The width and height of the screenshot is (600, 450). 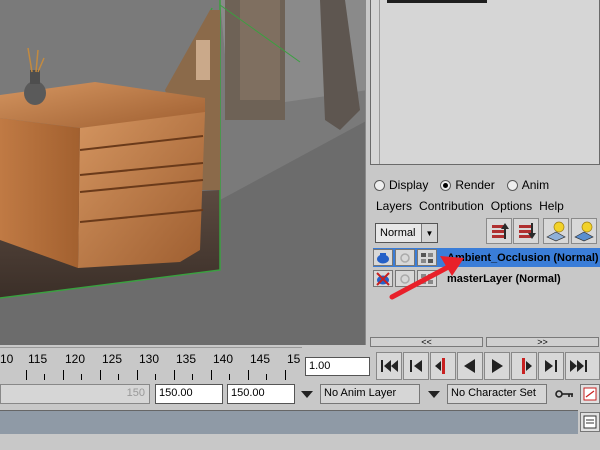 I want to click on outliner-list, so click(x=485, y=82).